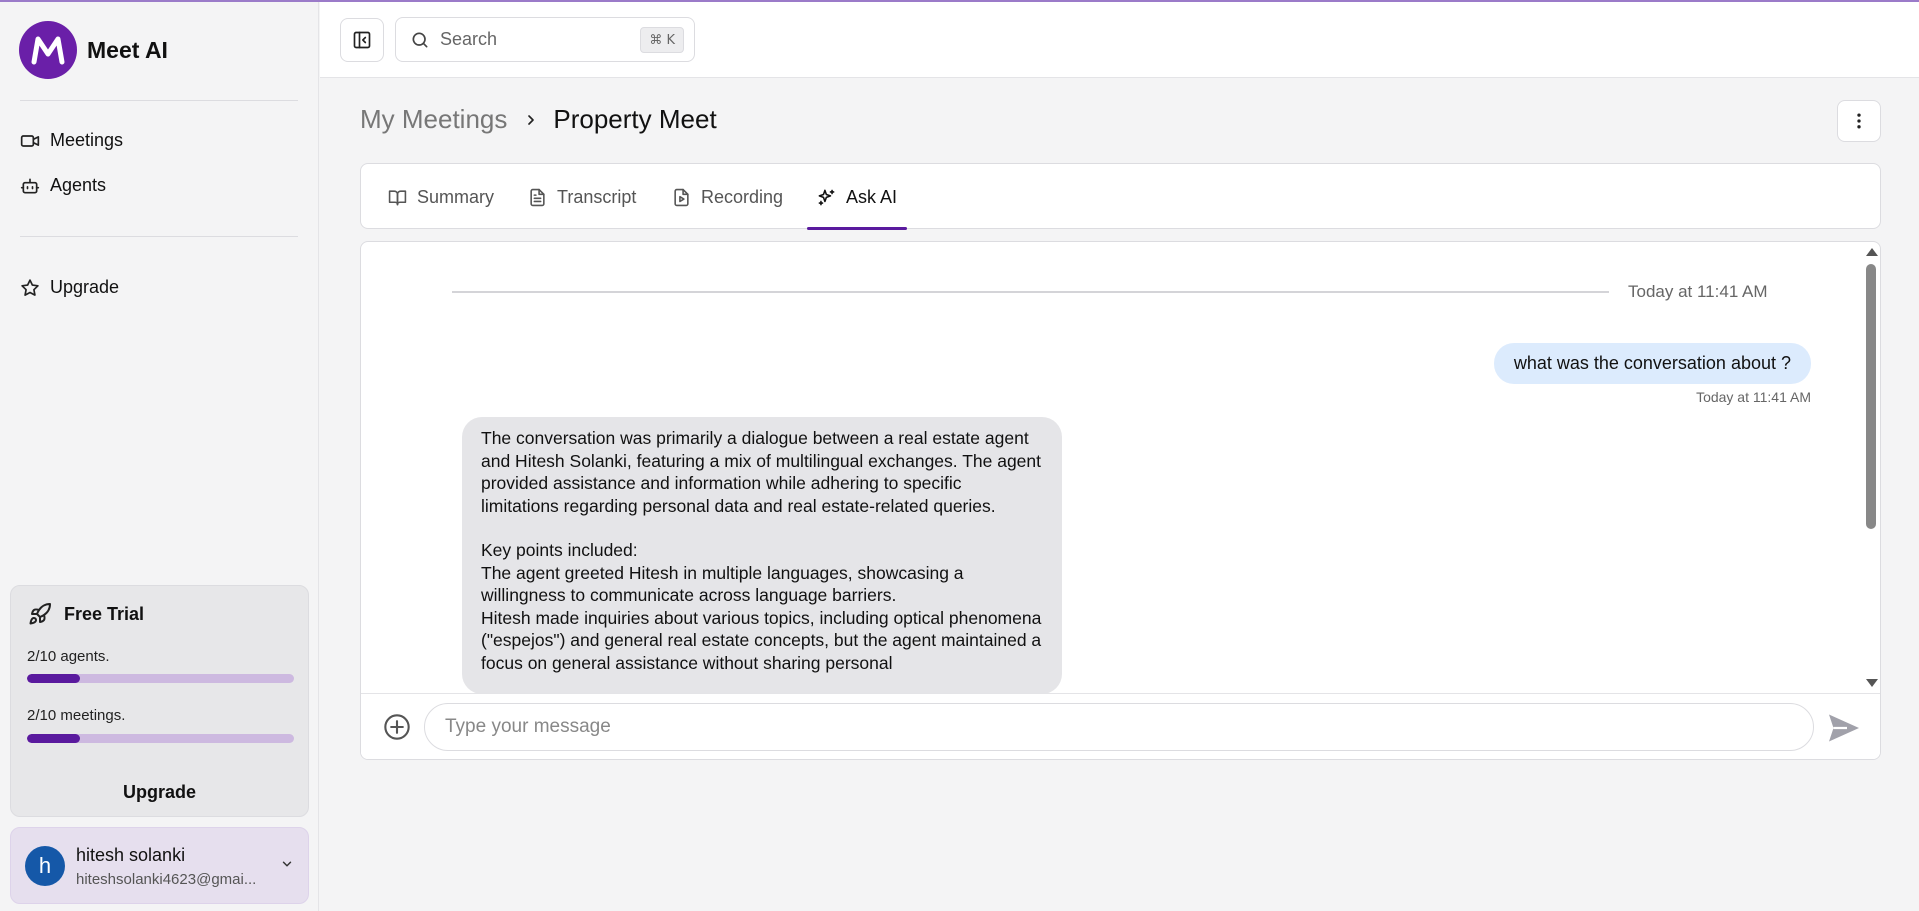 The height and width of the screenshot is (911, 1919). I want to click on book-open-icon, so click(397, 197).